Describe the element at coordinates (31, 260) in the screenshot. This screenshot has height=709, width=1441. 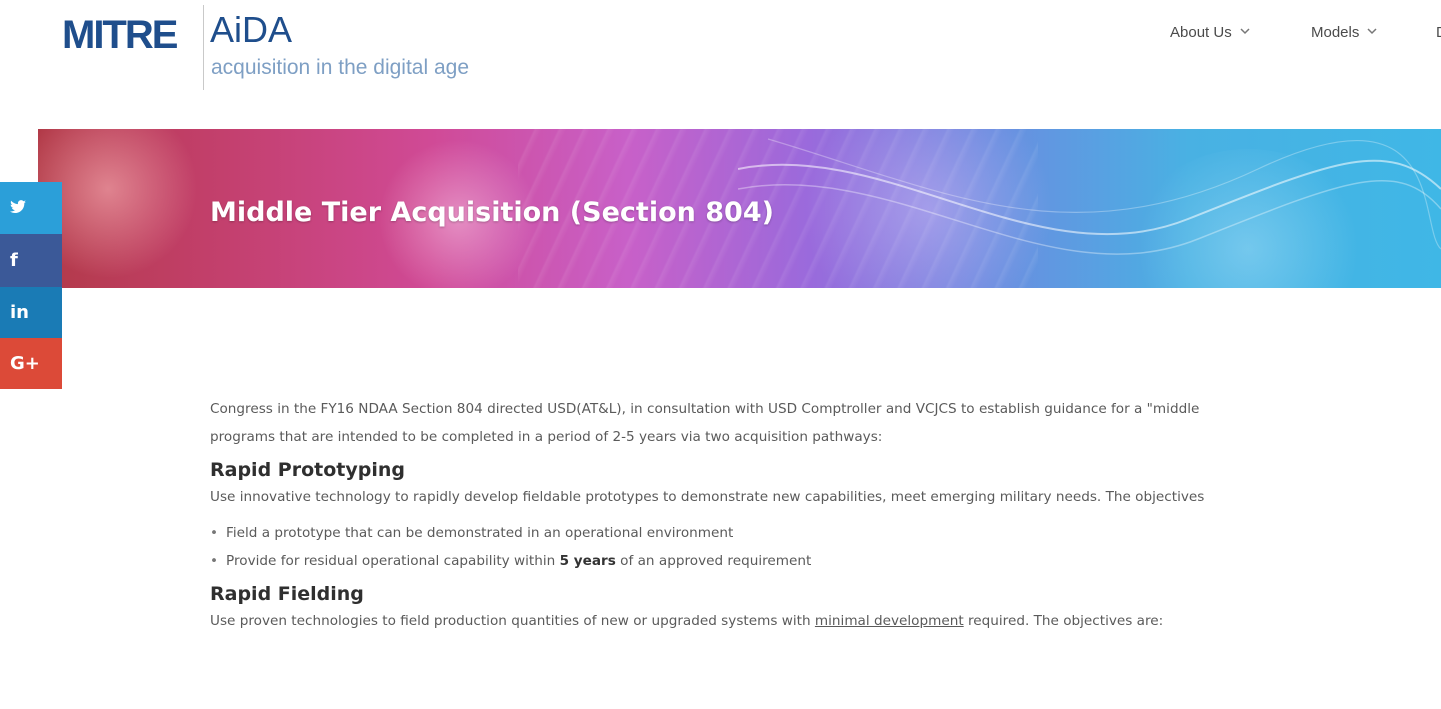
I see `facebook-share-button: f` at that location.